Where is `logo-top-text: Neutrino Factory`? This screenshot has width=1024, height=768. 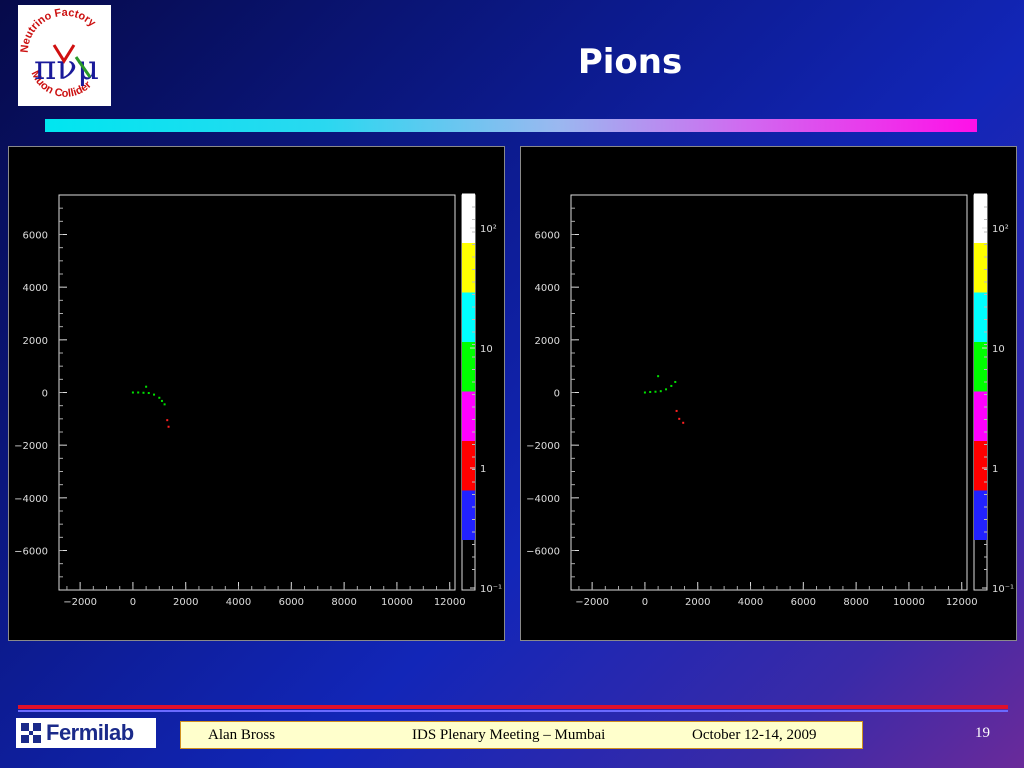
logo-top-text: Neutrino Factory is located at coordinates (59, 30).